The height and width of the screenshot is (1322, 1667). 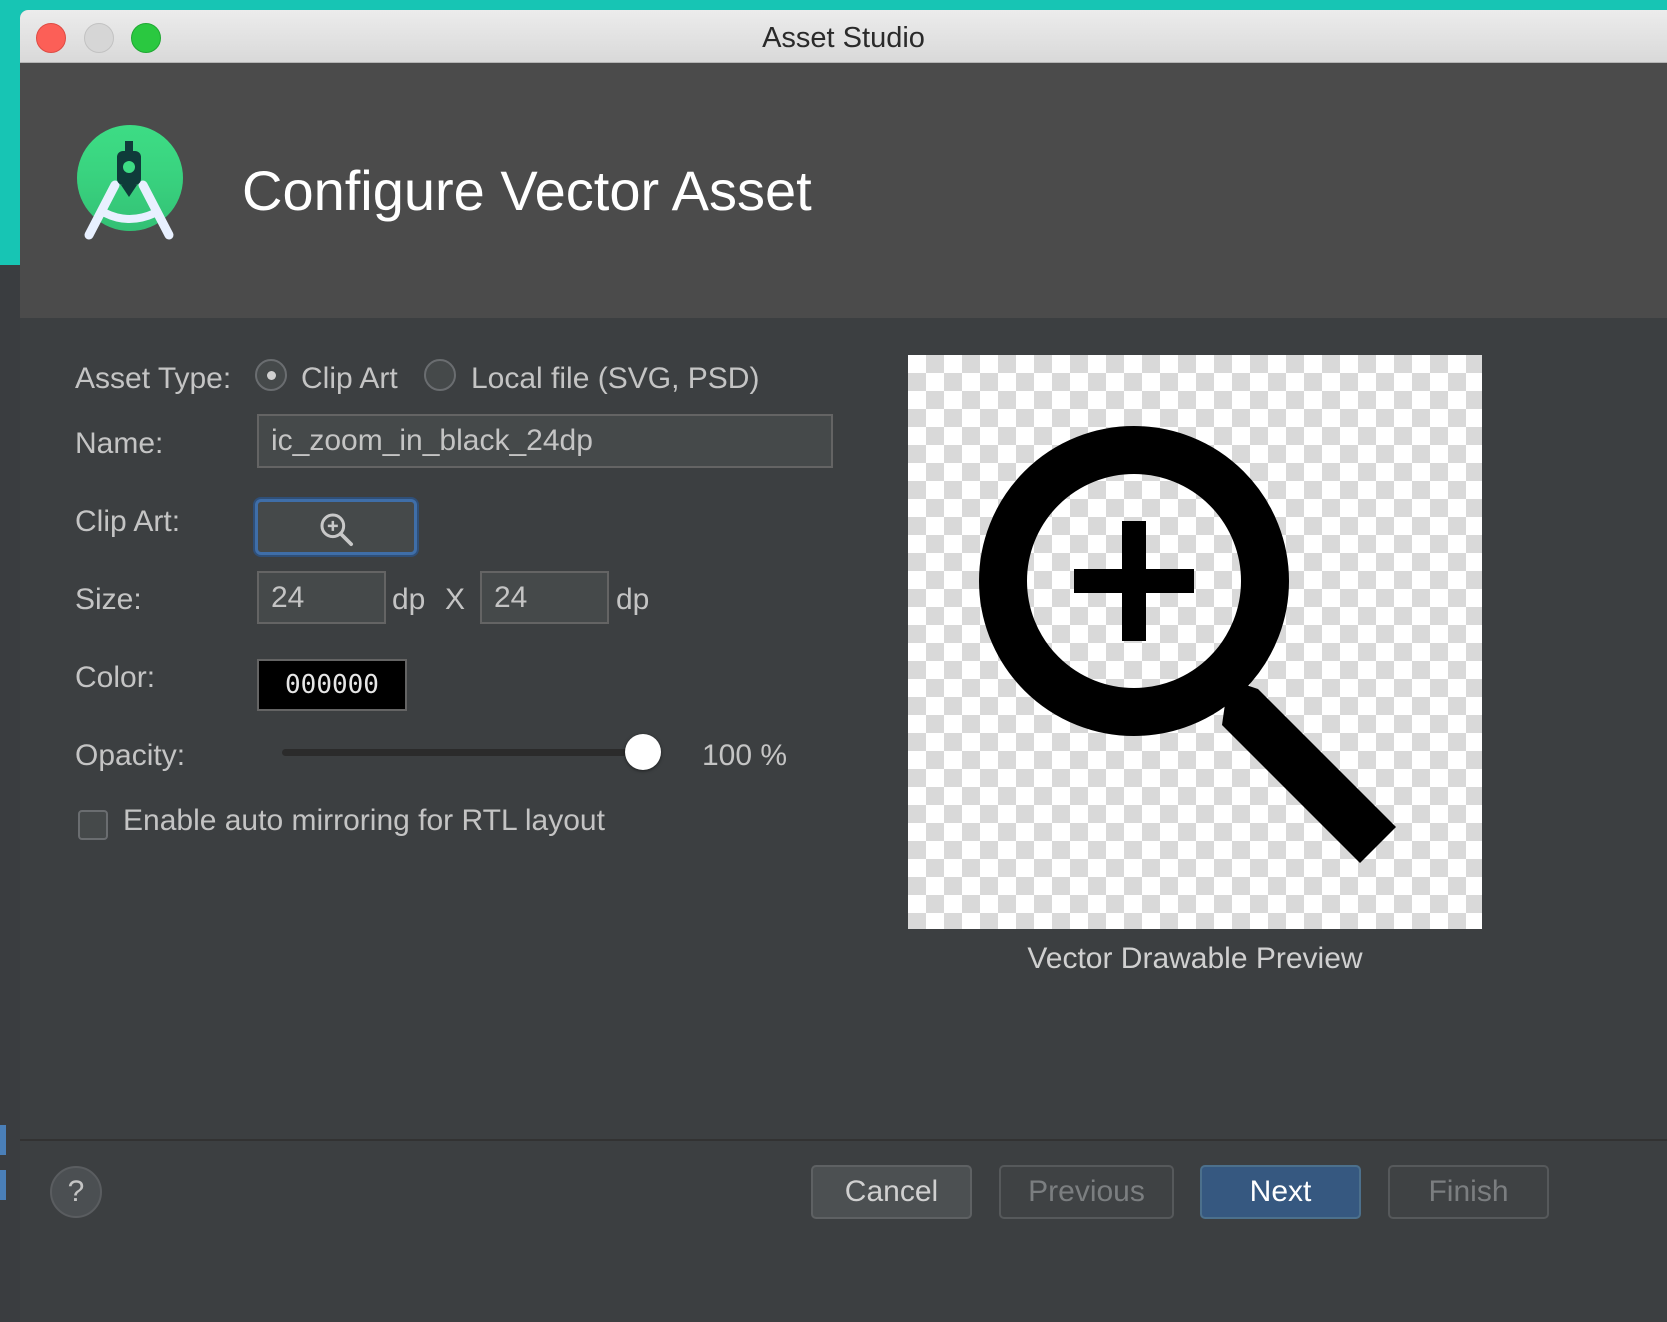 I want to click on opacity-slider-track, so click(x=463, y=752).